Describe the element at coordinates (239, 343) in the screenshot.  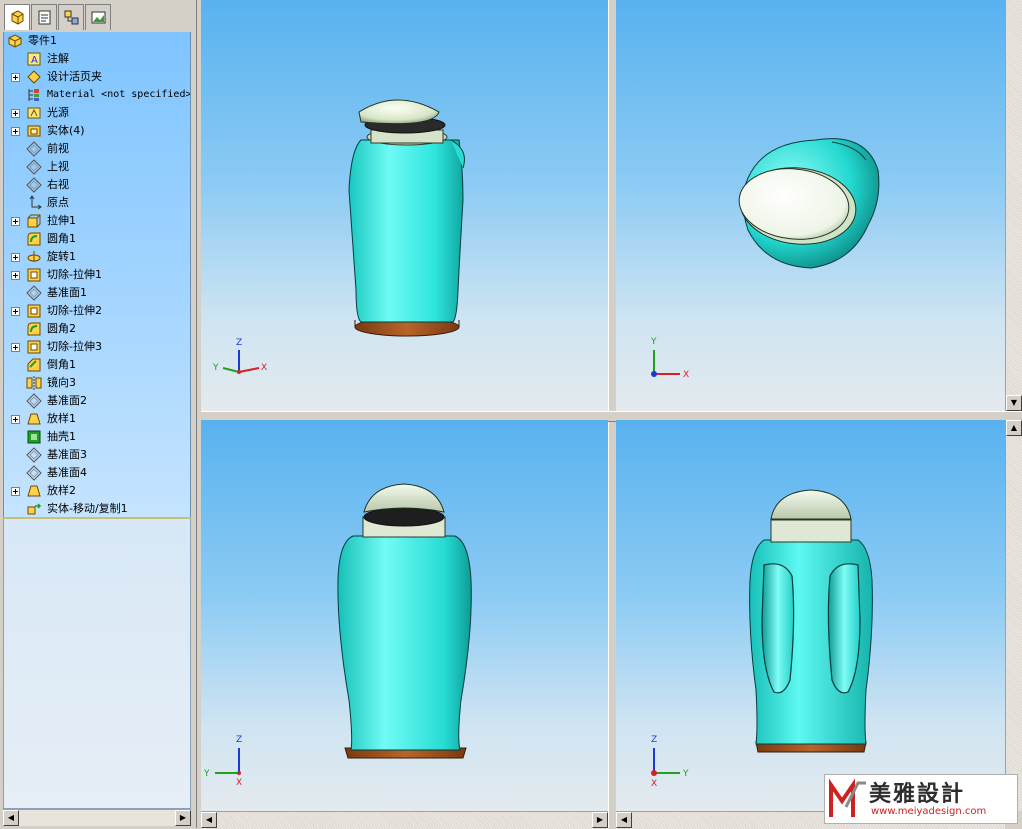
I see `svg-text: Z` at that location.